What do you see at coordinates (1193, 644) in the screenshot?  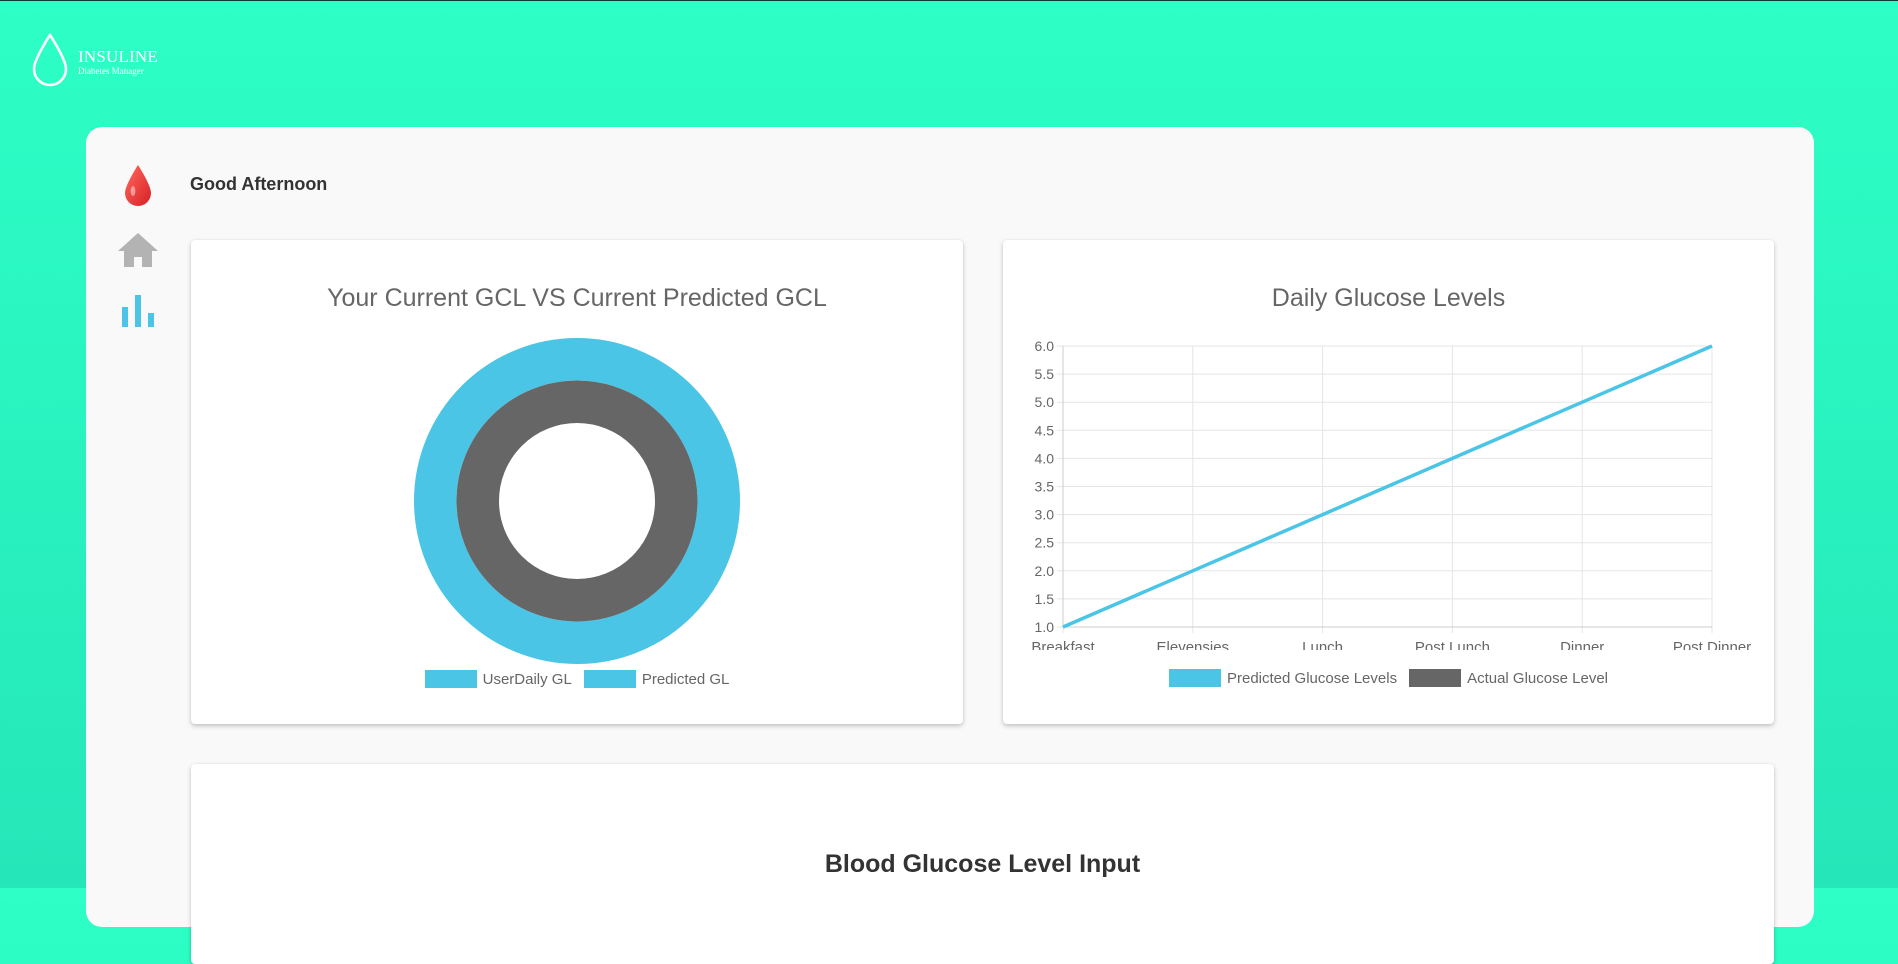 I see `x-tick-label: Elevensies` at bounding box center [1193, 644].